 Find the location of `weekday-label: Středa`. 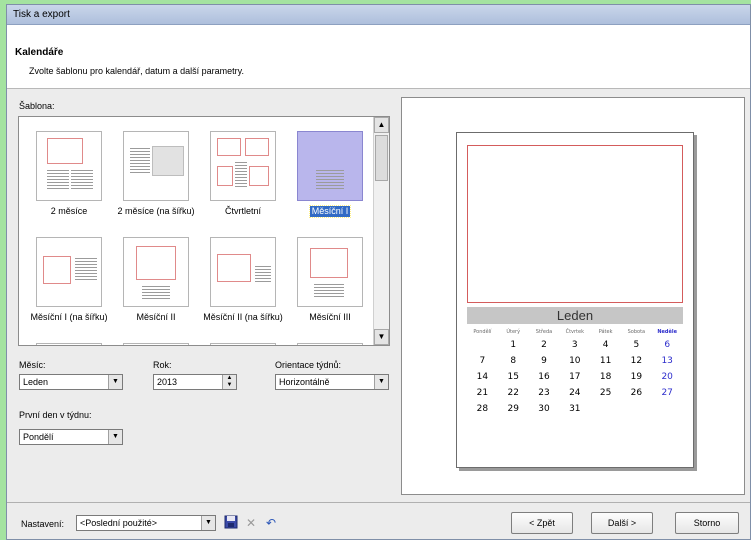

weekday-label: Středa is located at coordinates (544, 332).